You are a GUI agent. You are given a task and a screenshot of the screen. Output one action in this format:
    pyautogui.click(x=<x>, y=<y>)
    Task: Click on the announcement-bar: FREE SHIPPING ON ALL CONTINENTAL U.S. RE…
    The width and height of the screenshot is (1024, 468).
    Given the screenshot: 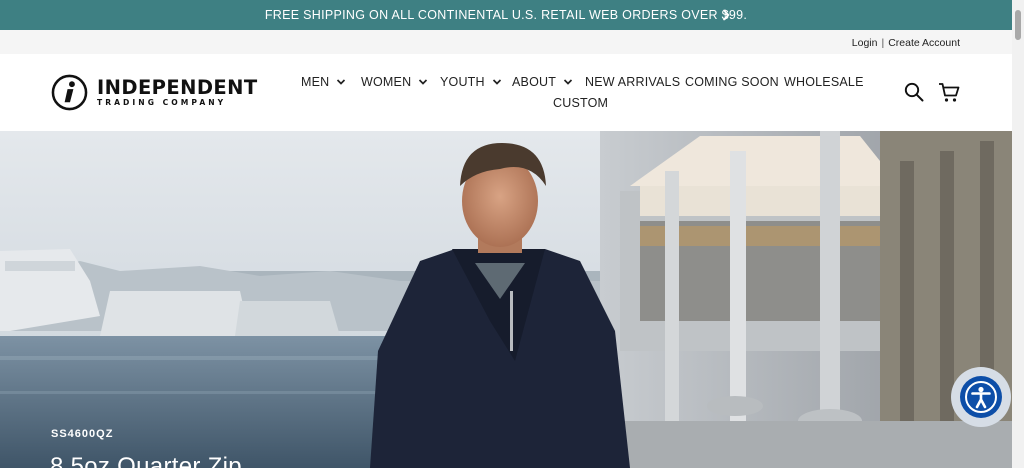 What is the action you would take?
    pyautogui.click(x=506, y=15)
    